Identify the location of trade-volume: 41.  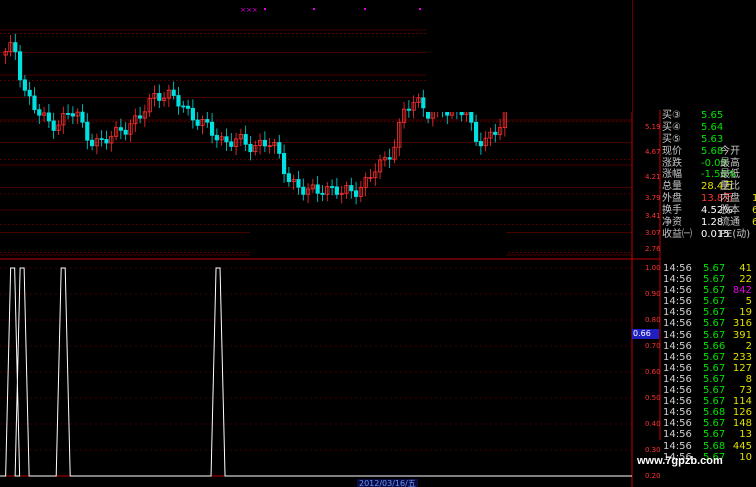
(745, 268).